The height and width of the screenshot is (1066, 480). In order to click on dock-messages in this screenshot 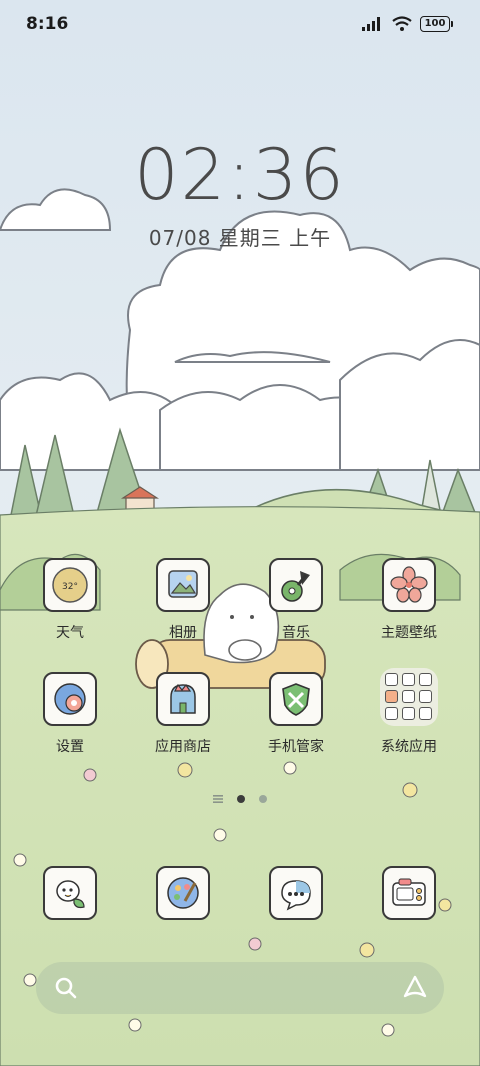, I will do `click(296, 893)`.